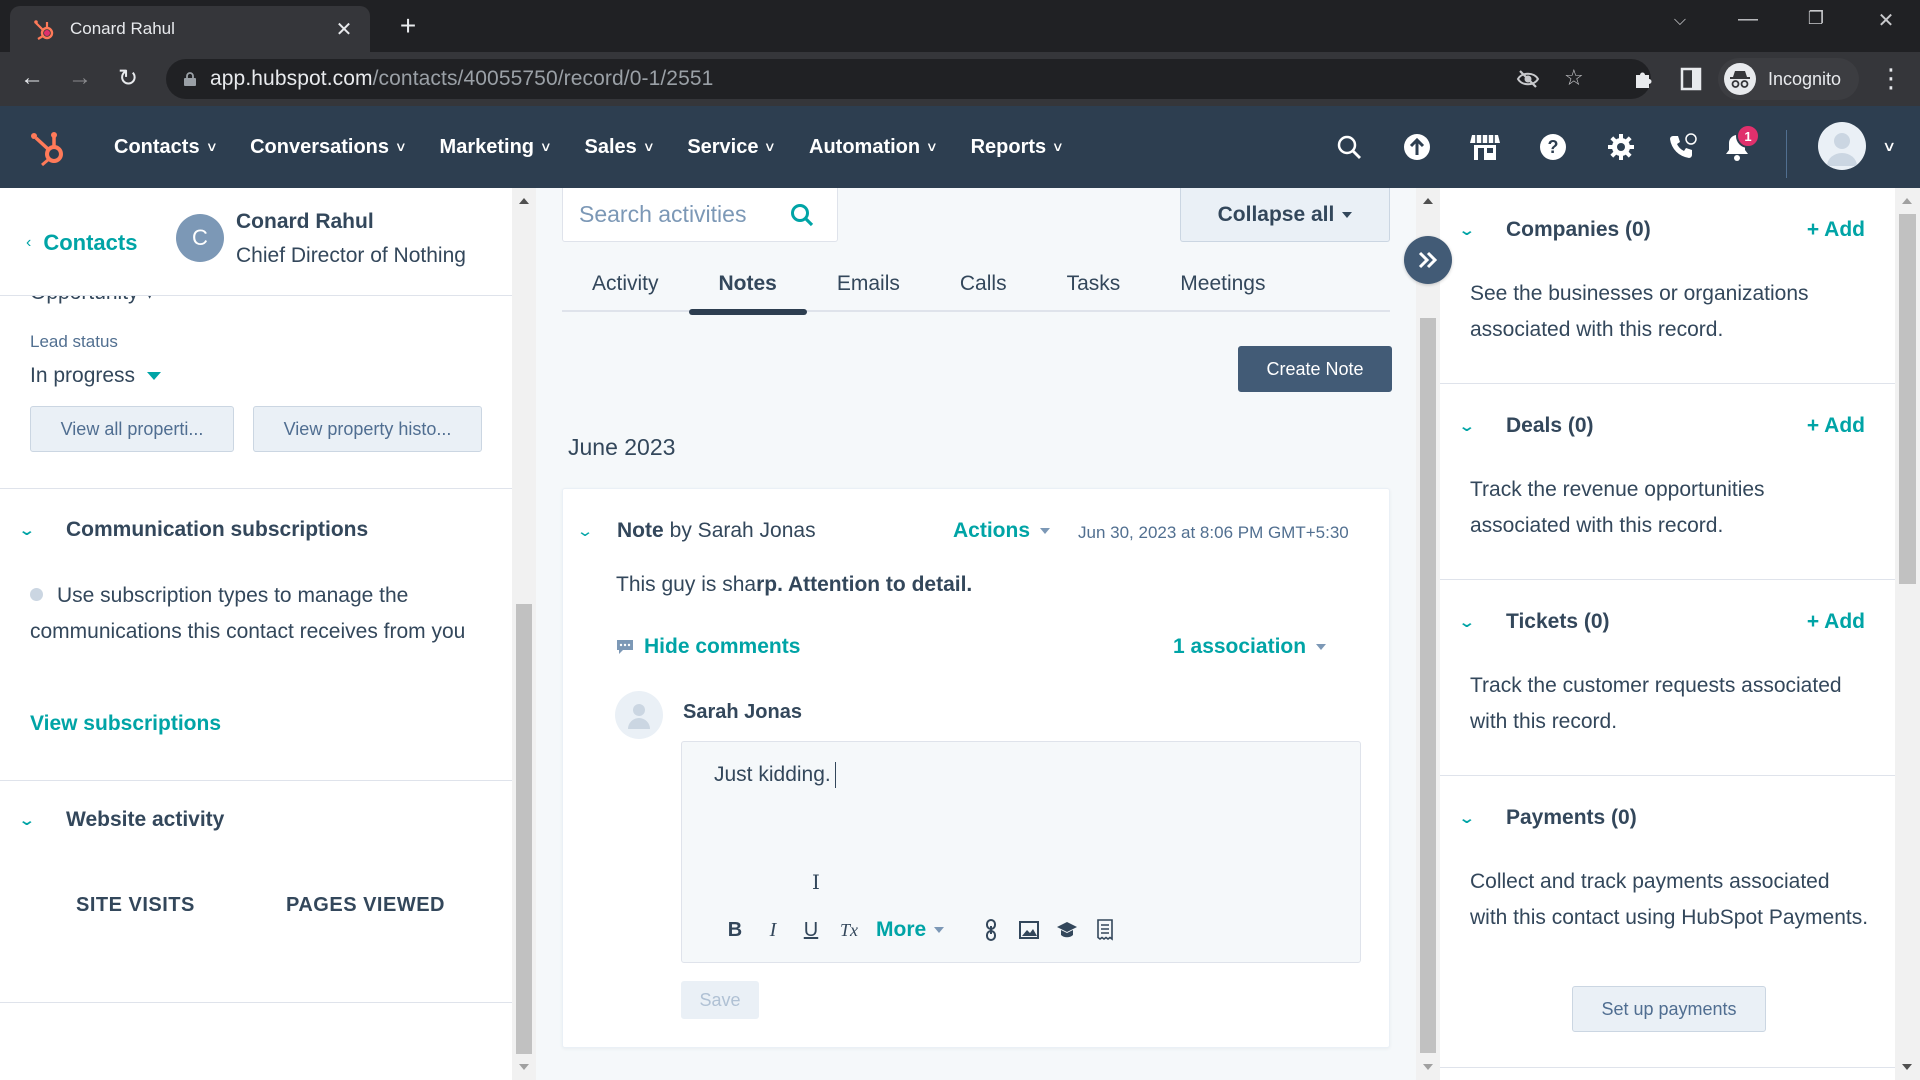 Image resolution: width=1920 pixels, height=1080 pixels. Describe the element at coordinates (1526, 426) in the screenshot. I see `deals-toggle: ⌄ Deals (0)` at that location.